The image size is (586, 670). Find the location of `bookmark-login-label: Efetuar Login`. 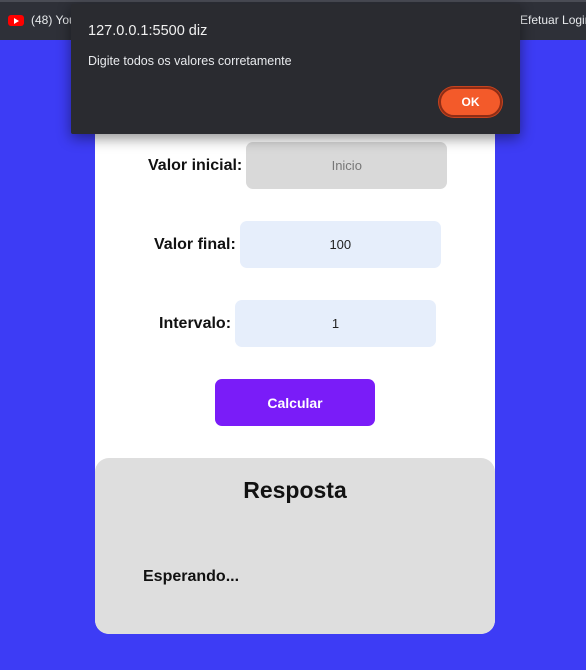

bookmark-login-label: Efetuar Login is located at coordinates (553, 20).